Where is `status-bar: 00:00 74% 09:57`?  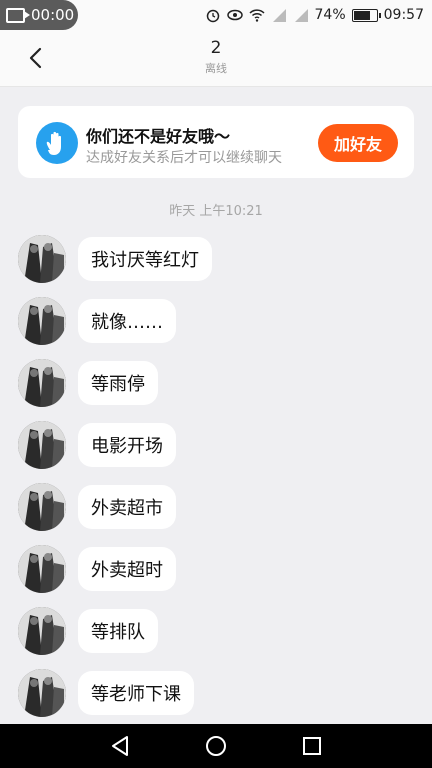
status-bar: 00:00 74% 09:57 is located at coordinates (216, 15).